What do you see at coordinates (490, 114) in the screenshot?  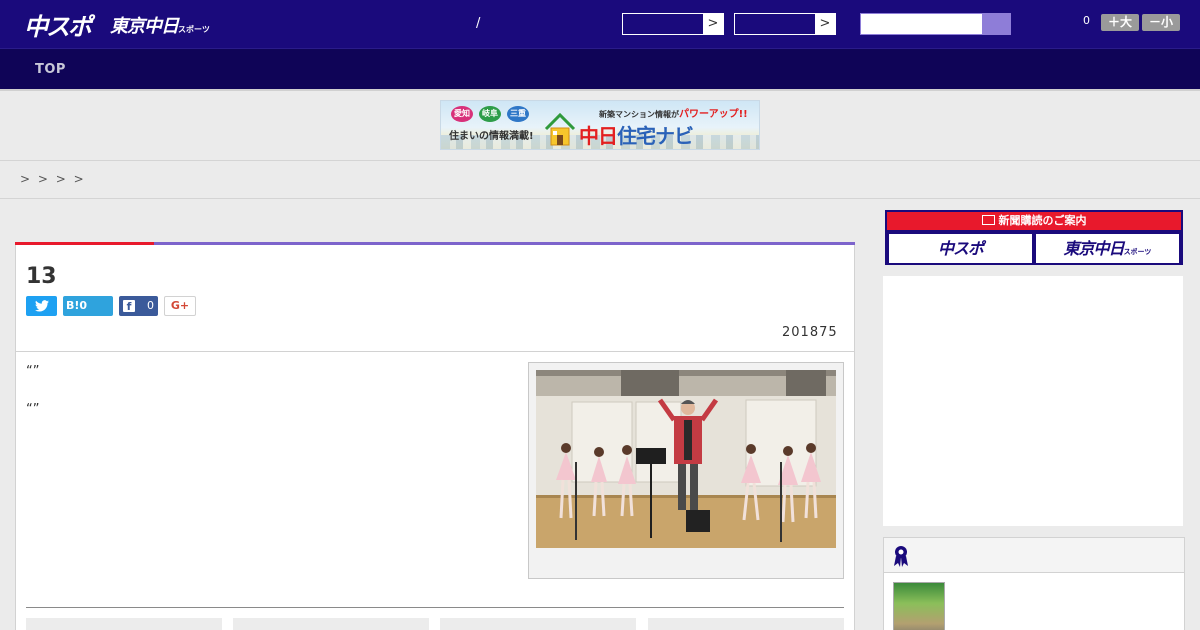 I see `banner-pref-gifu: 岐阜` at bounding box center [490, 114].